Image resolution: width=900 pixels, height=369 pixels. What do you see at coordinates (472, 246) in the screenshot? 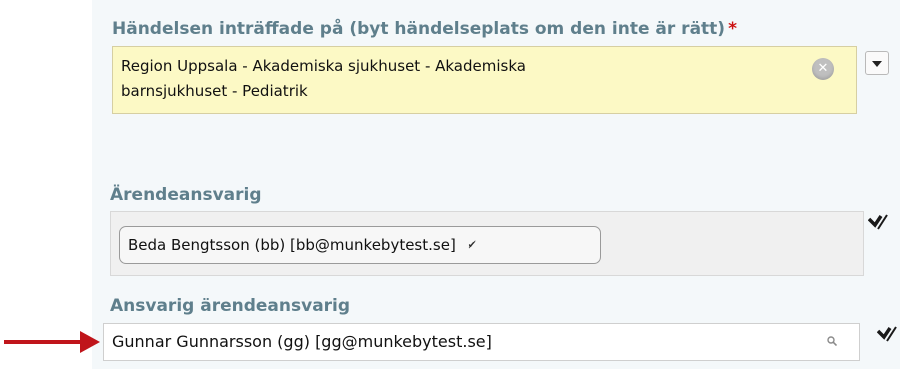
I see `chip-select-icon: ✔̸` at bounding box center [472, 246].